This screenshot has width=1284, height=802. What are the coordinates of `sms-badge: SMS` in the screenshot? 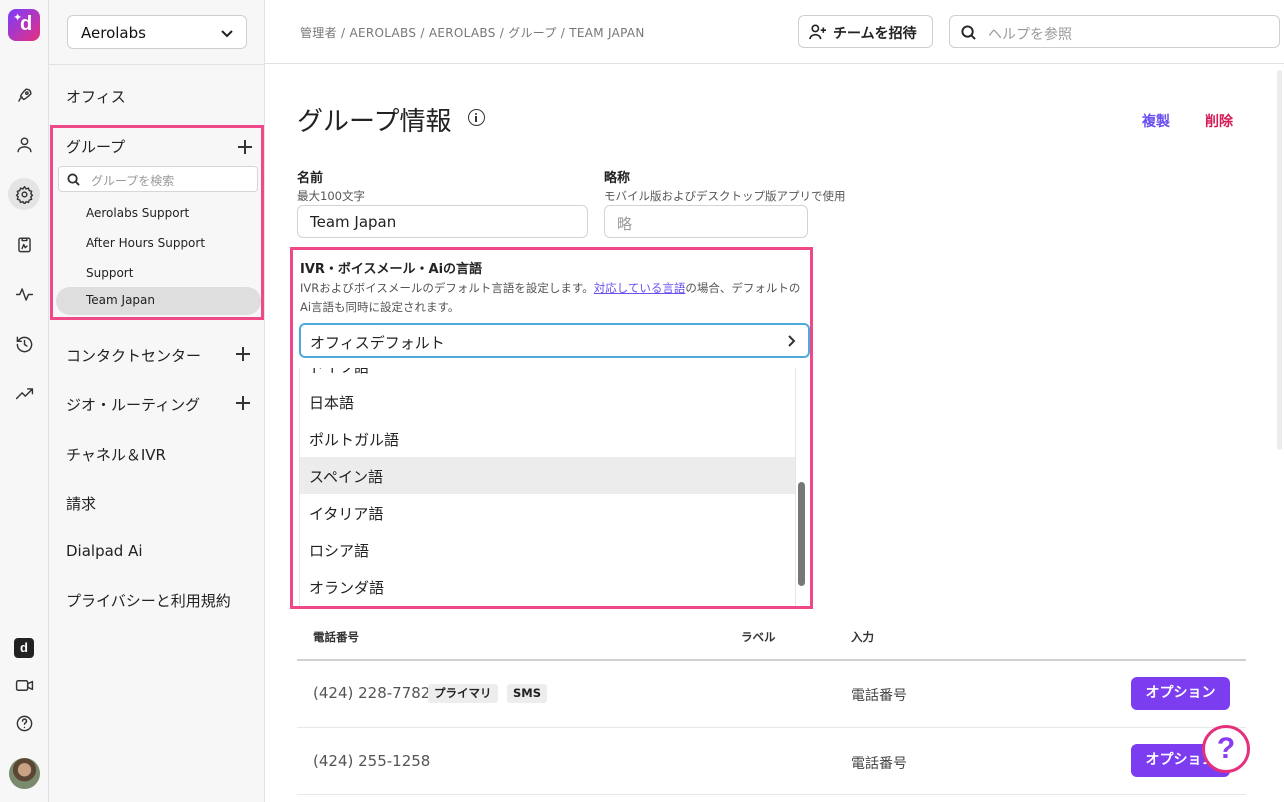 It's located at (527, 693).